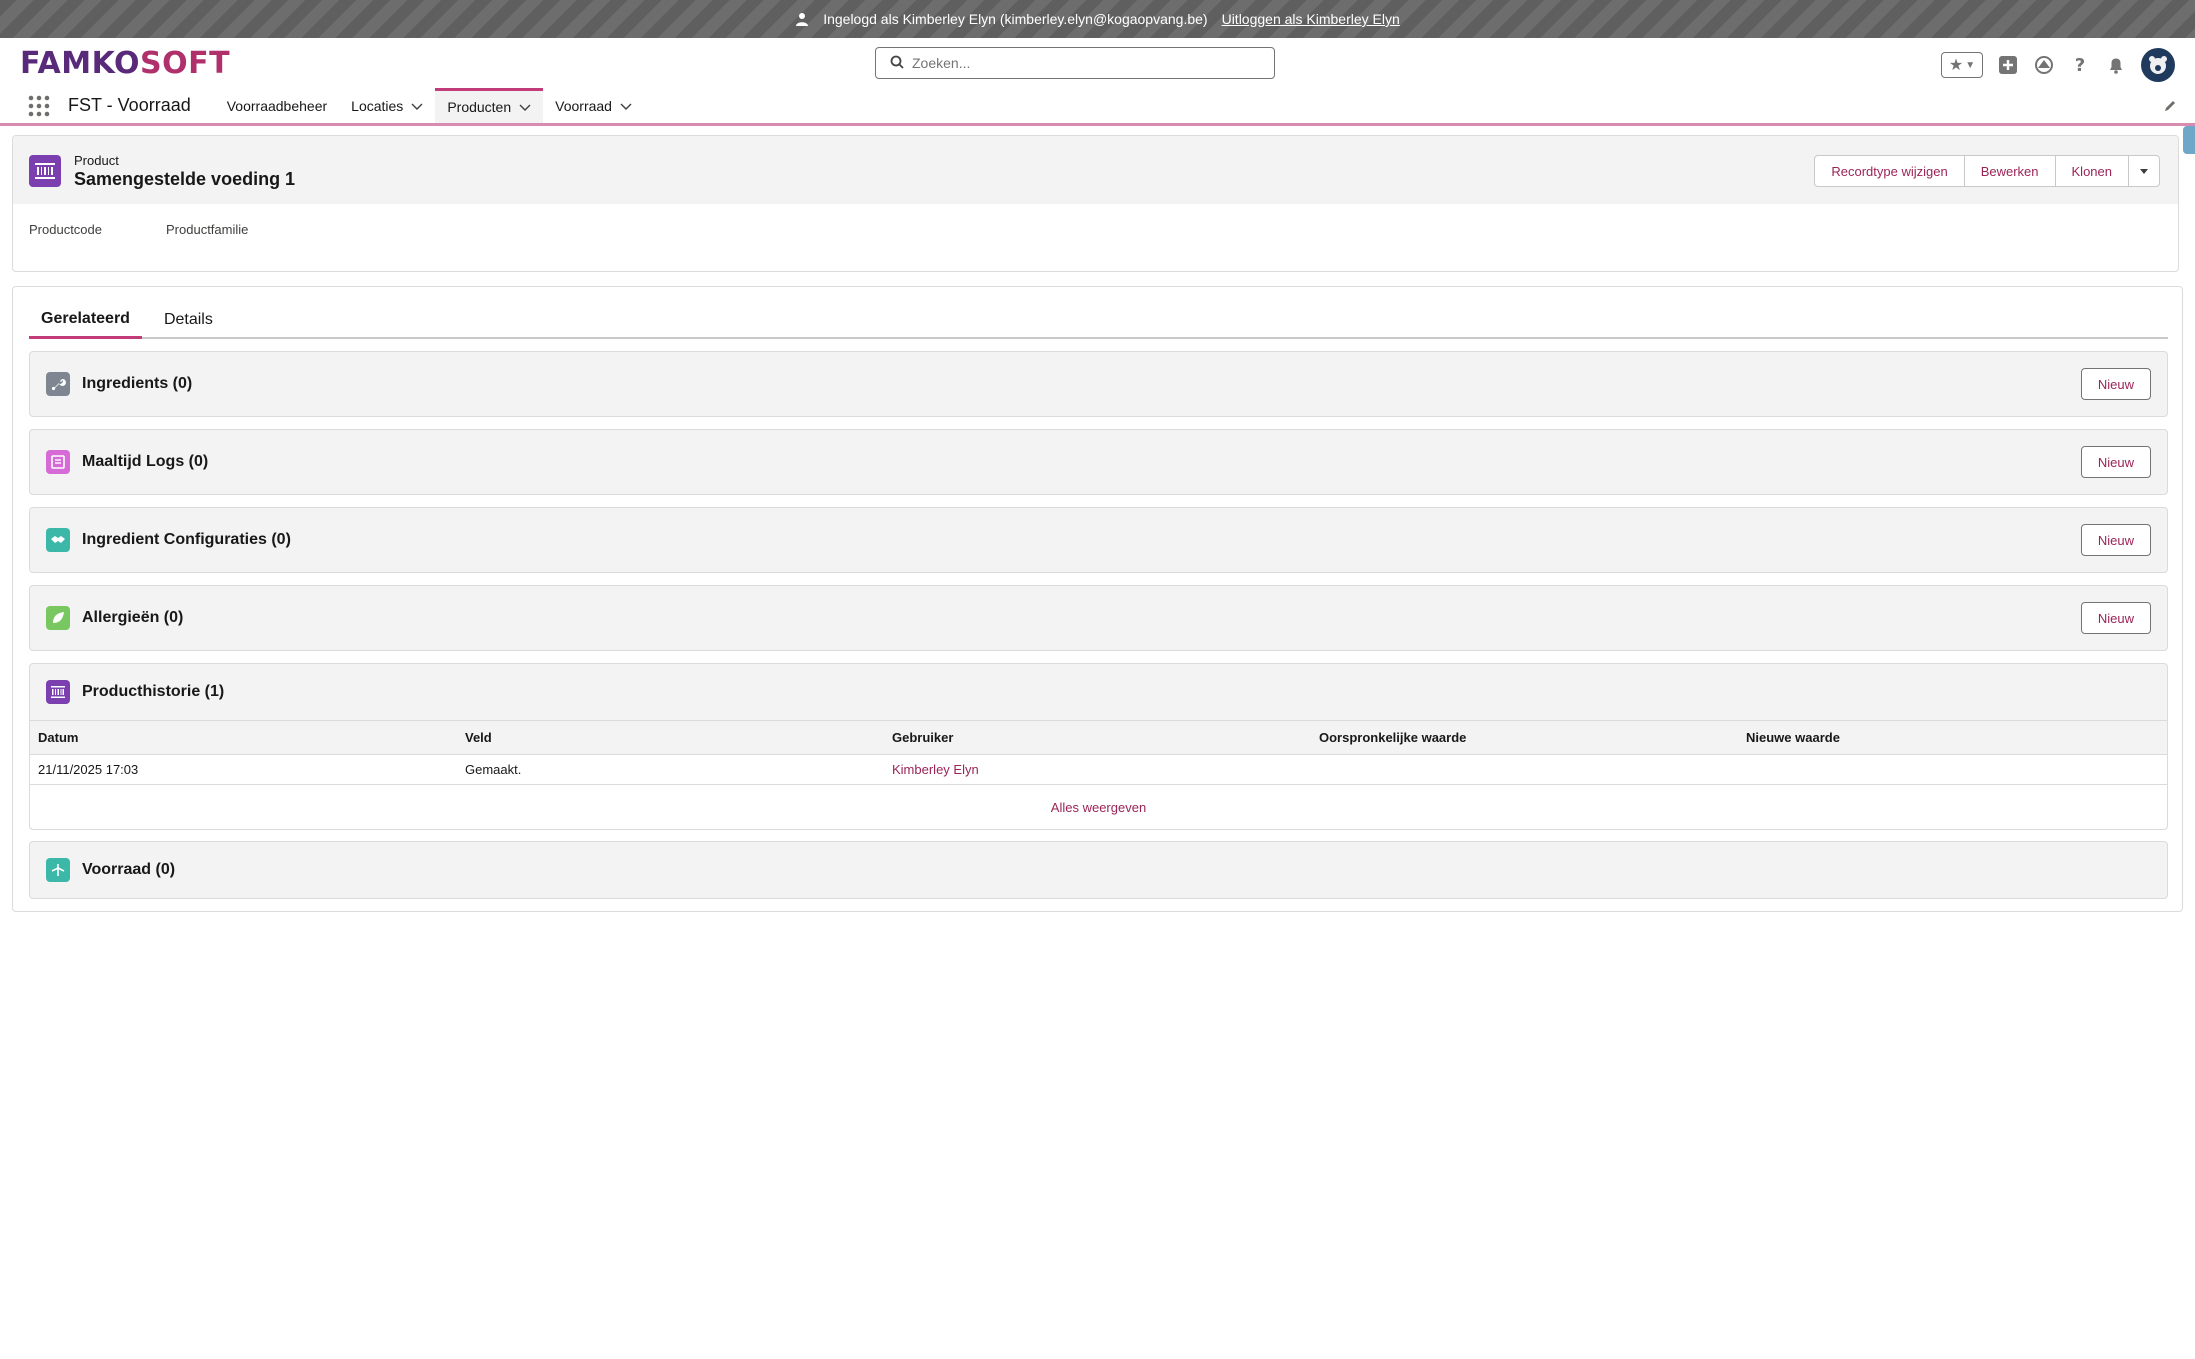 The width and height of the screenshot is (2195, 1359). Describe the element at coordinates (65, 229) in the screenshot. I see `field-label-productcode: Productcode` at that location.